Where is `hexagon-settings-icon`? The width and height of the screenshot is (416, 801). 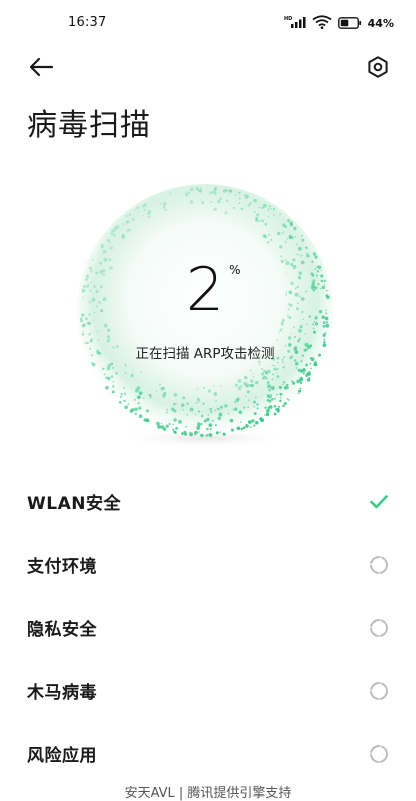
hexagon-settings-icon is located at coordinates (378, 67).